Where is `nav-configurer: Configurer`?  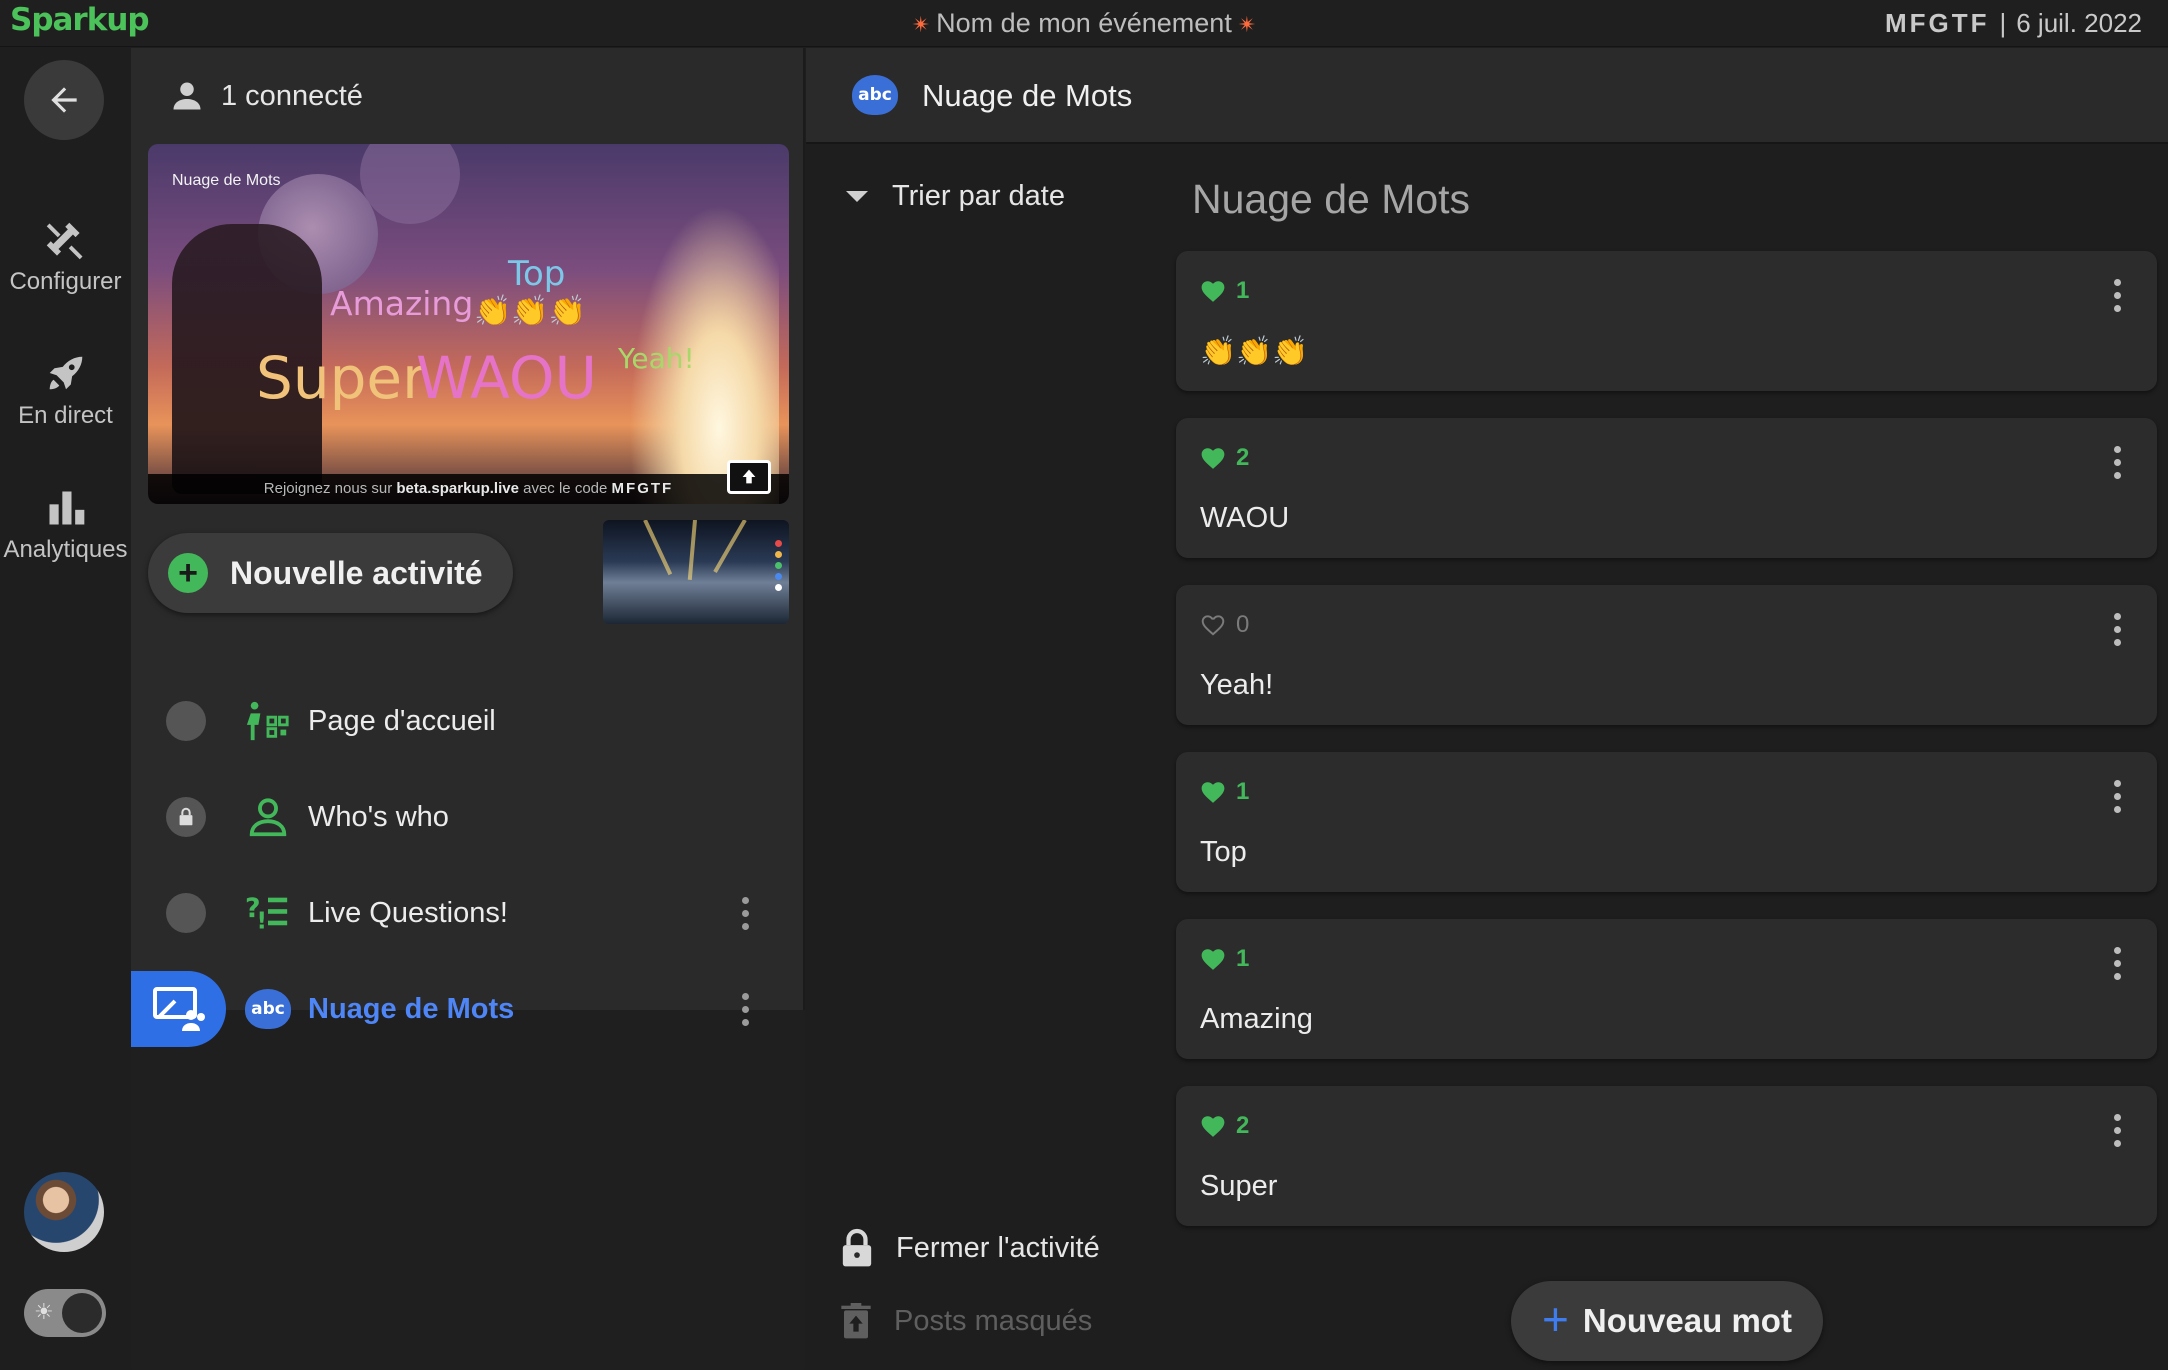 nav-configurer: Configurer is located at coordinates (65, 252).